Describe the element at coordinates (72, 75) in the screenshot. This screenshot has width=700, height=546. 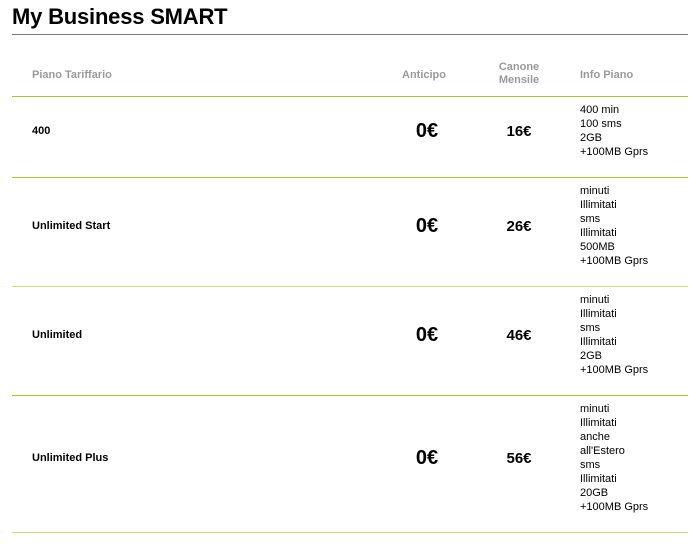
I see `header-plan: Piano Tariffario` at that location.